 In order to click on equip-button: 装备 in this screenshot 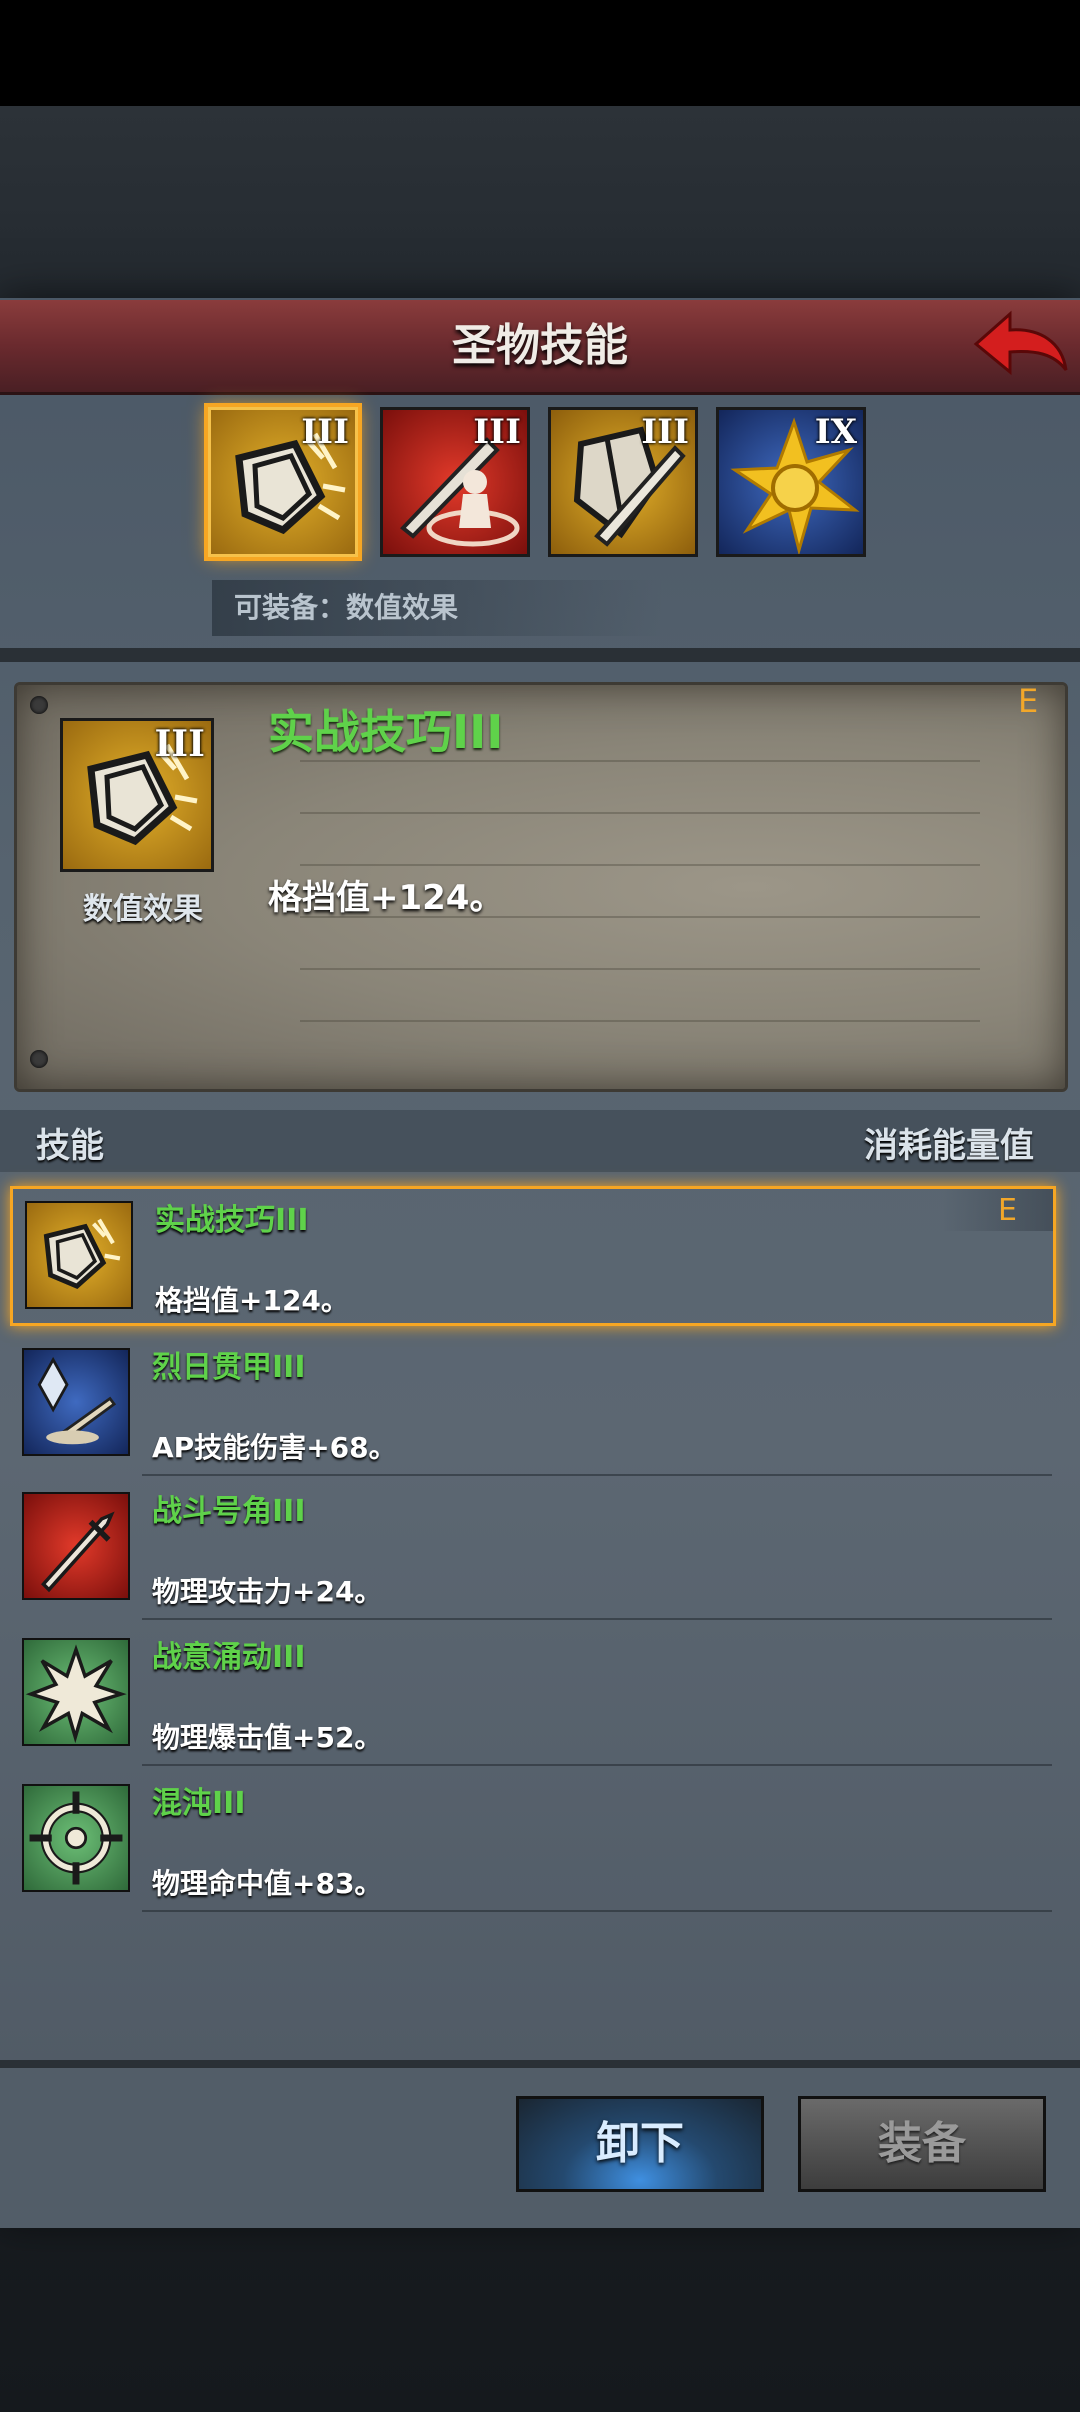, I will do `click(922, 2144)`.